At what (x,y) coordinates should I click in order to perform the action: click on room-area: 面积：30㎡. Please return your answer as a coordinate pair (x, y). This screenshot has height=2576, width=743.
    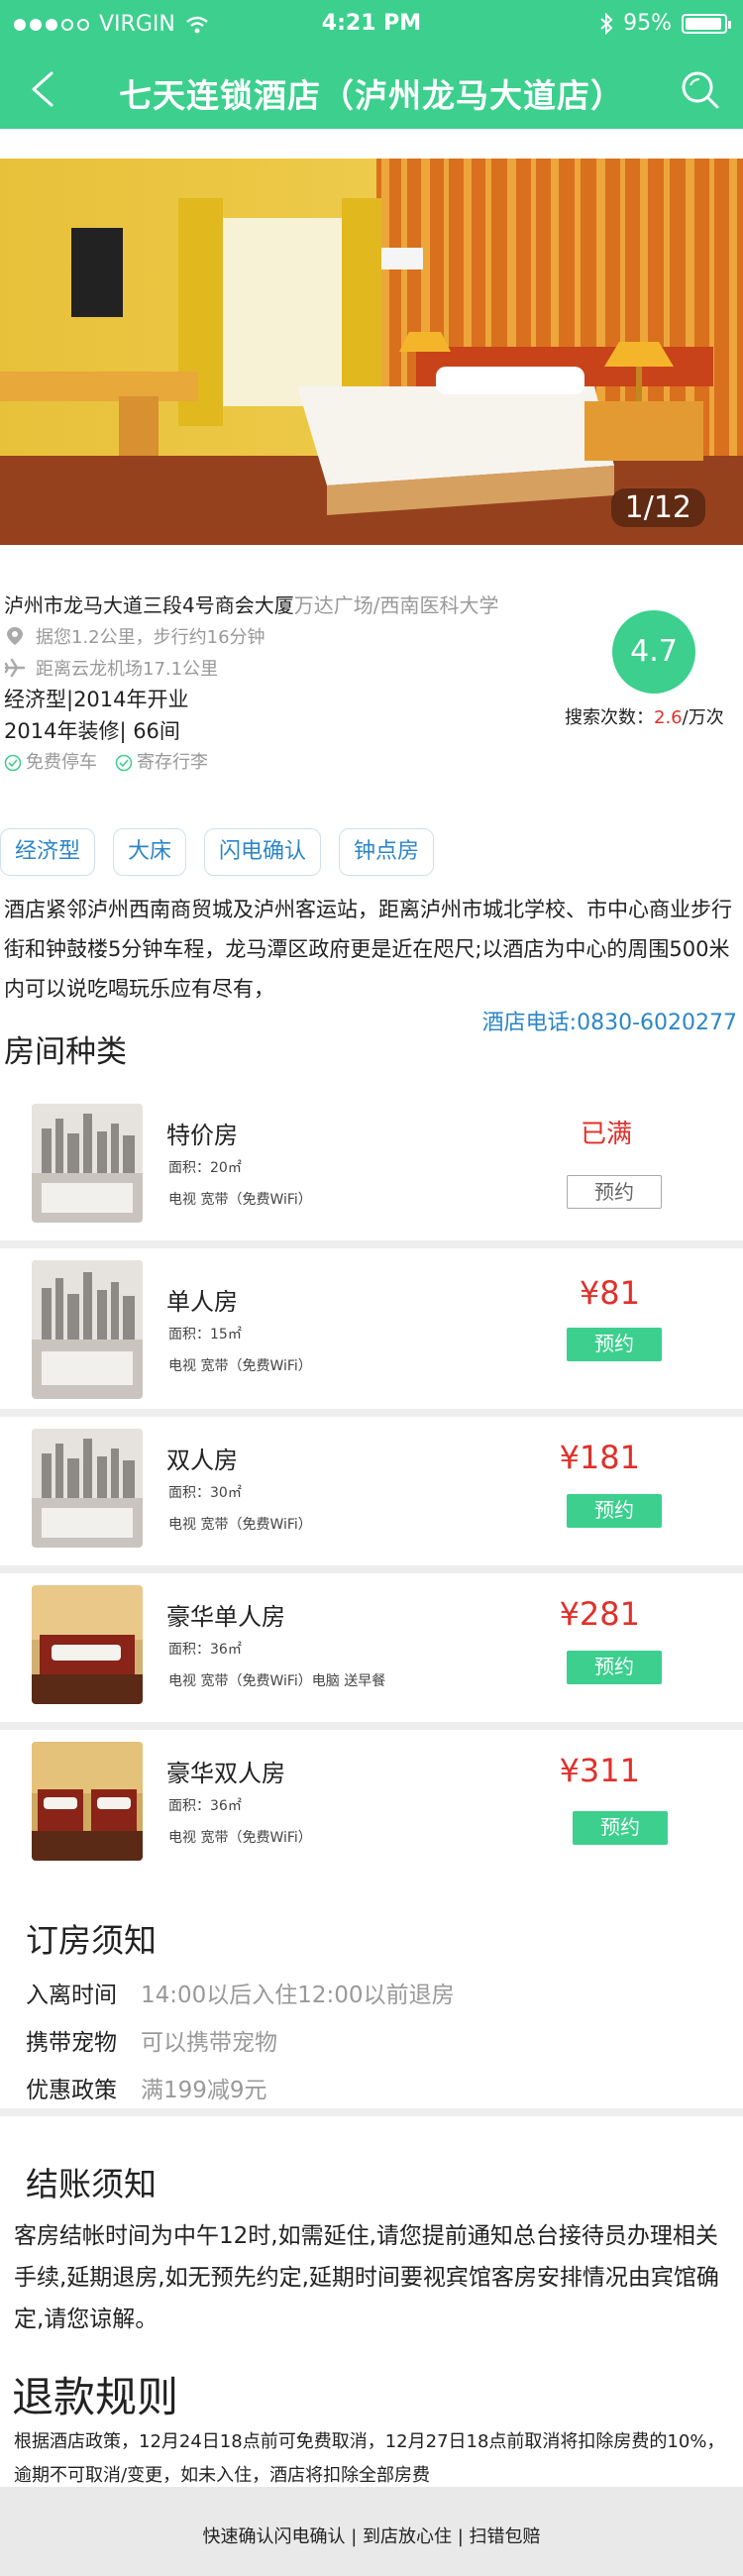
    Looking at the image, I should click on (205, 1493).